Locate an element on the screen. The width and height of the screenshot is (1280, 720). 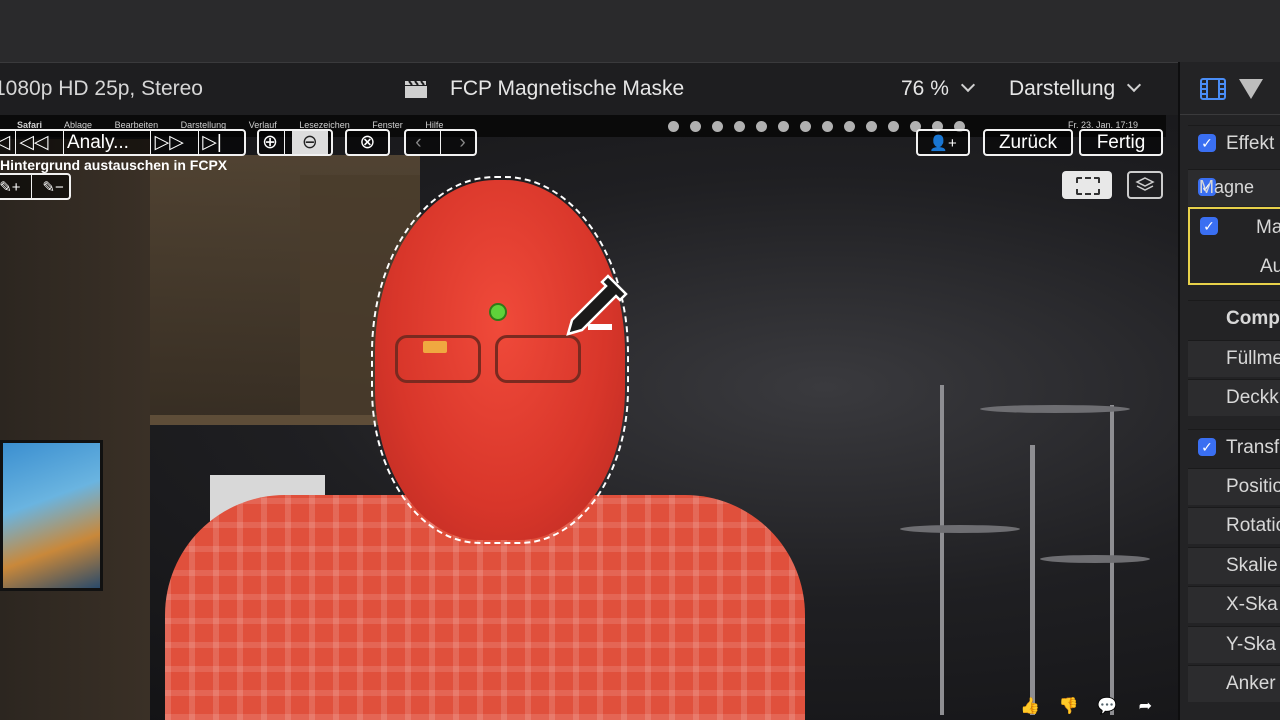
row-label: Effekt is located at coordinates (1250, 143).